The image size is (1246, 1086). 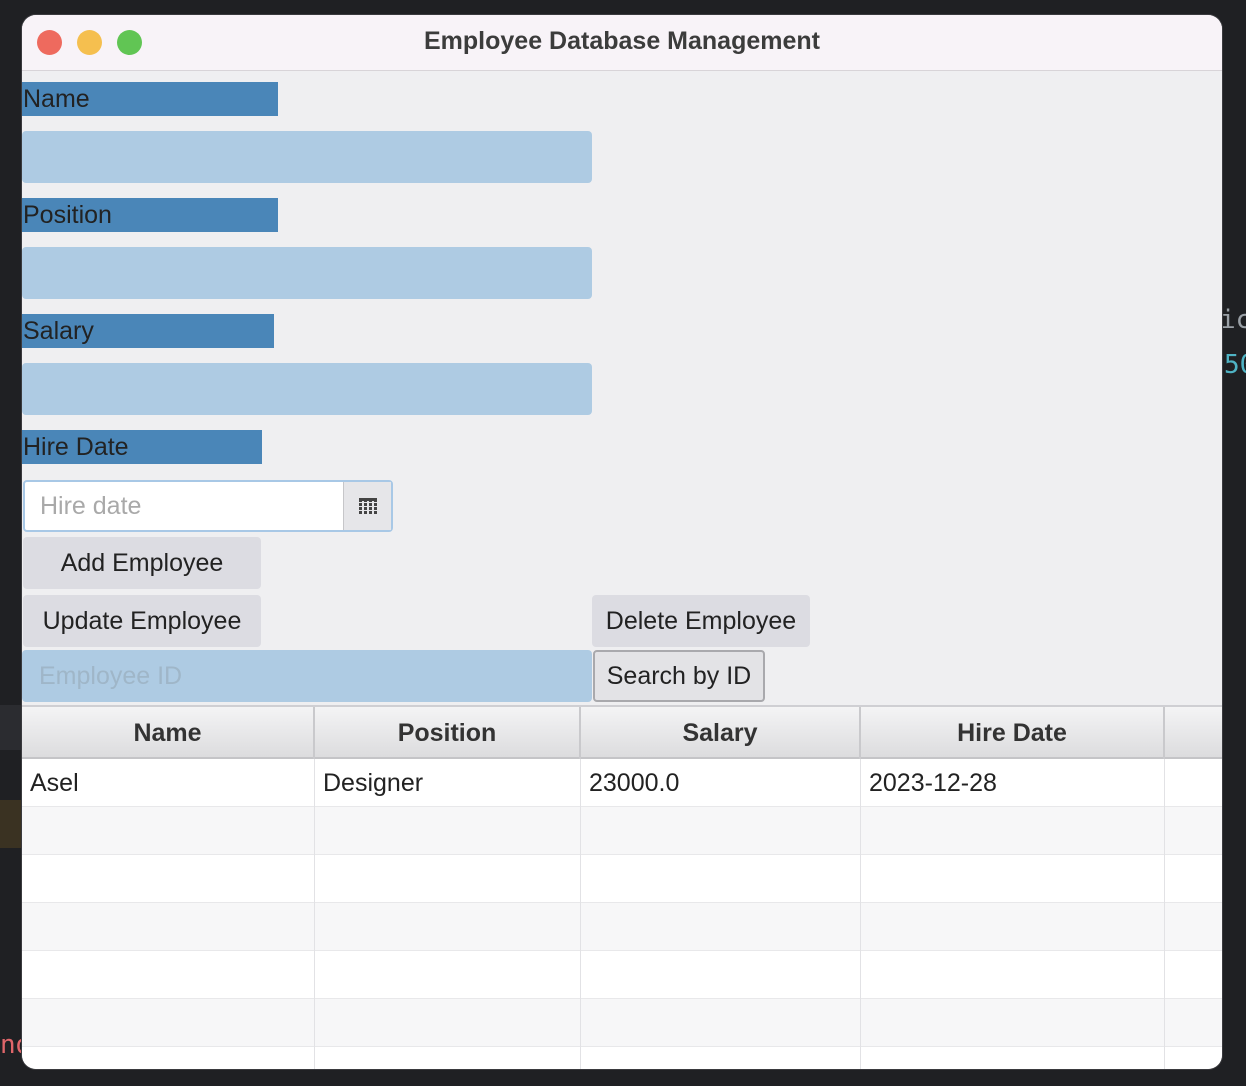 What do you see at coordinates (721, 783) in the screenshot?
I see `cell-salary: 23000.0` at bounding box center [721, 783].